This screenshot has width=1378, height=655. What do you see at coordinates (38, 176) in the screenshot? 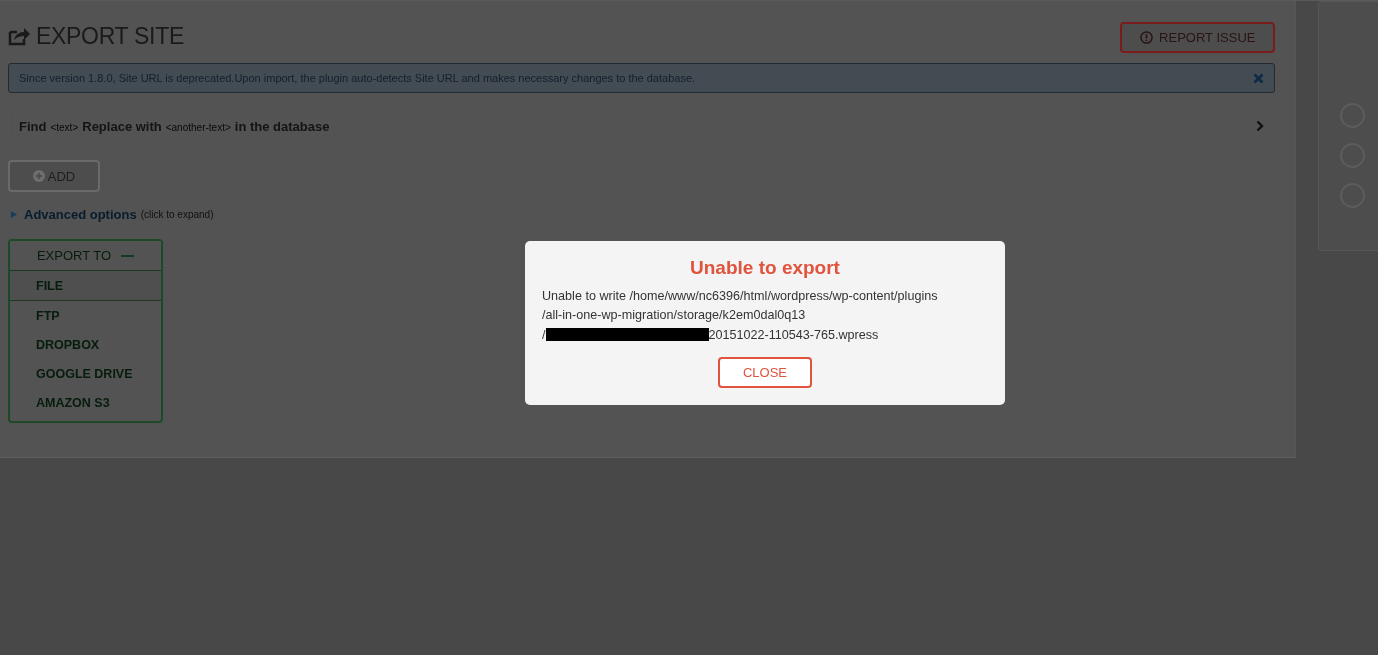
I see `plus-circle-icon` at bounding box center [38, 176].